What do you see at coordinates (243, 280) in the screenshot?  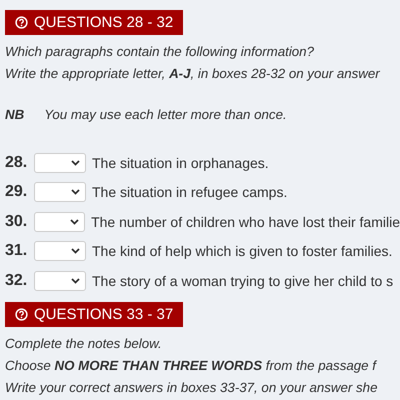 I see `question-text: The story of a woman trying to give her child to s` at bounding box center [243, 280].